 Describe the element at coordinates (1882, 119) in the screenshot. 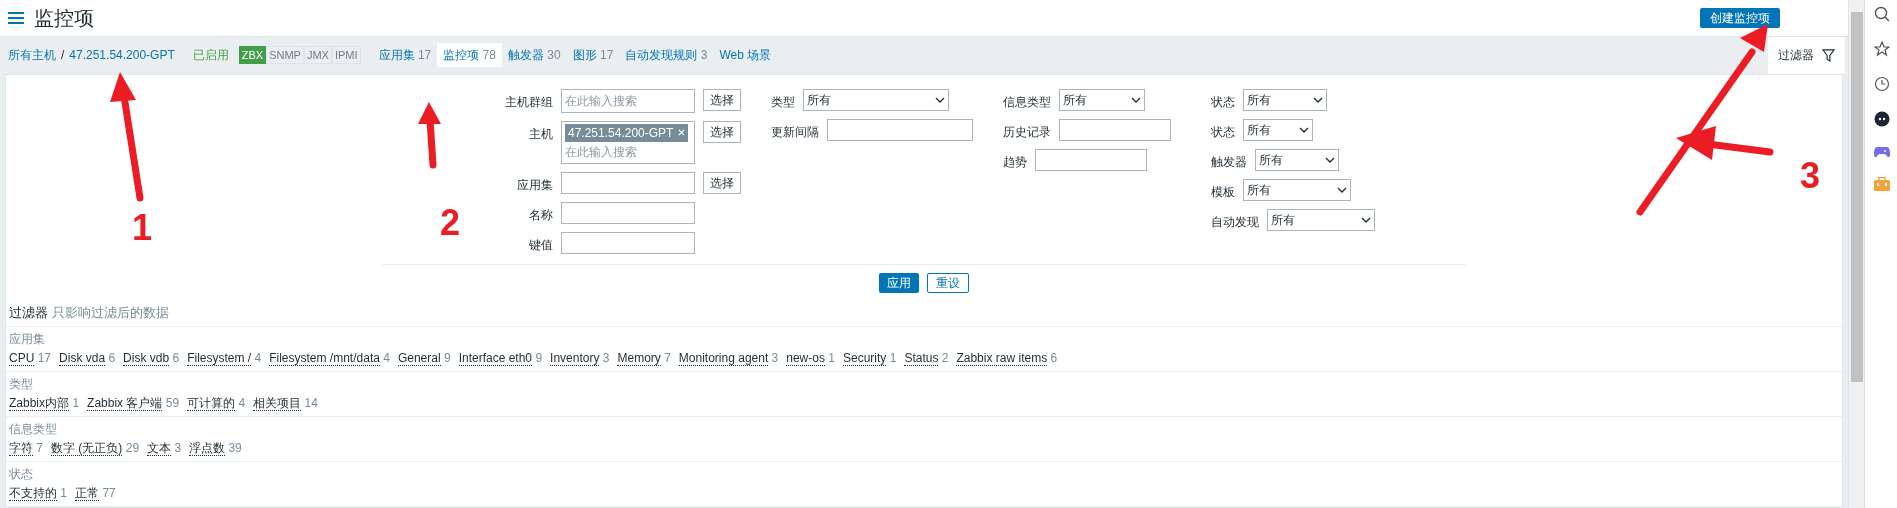

I see `robot-ball-icon` at that location.